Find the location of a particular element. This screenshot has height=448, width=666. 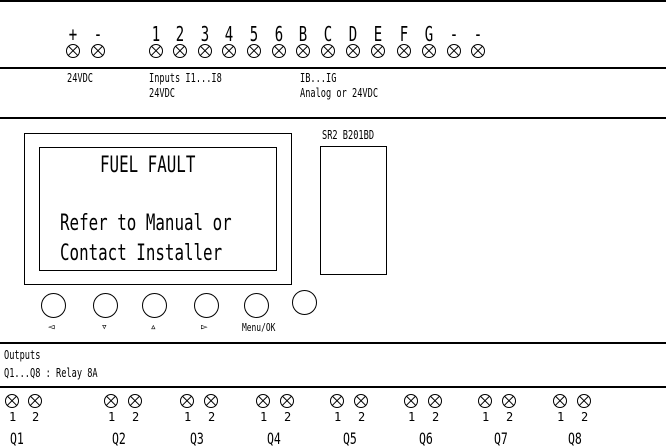

terminal-label: F is located at coordinates (404, 34).